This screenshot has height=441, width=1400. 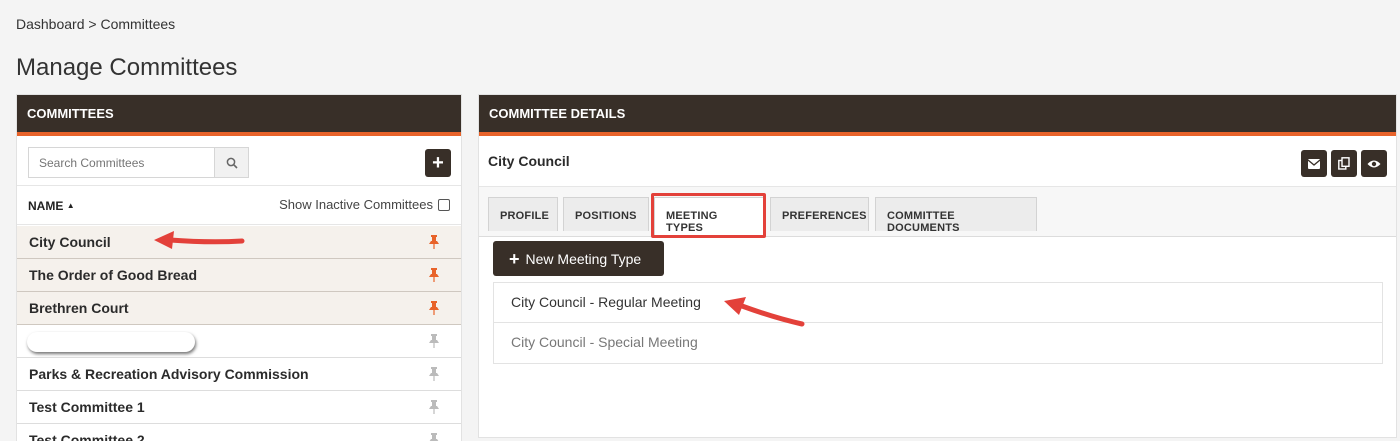 I want to click on search-input, so click(x=121, y=162).